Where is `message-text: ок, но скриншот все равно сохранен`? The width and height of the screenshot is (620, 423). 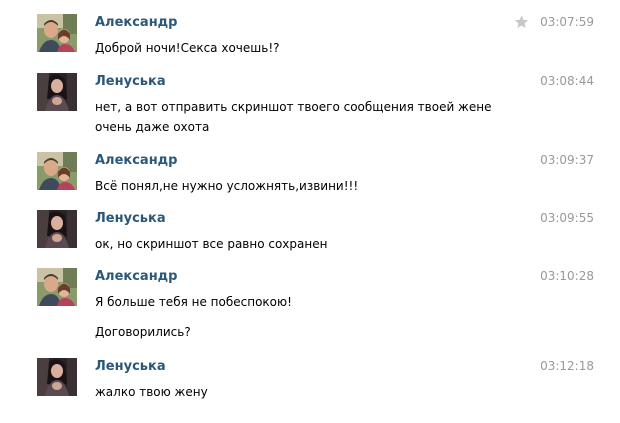 message-text: ок, но скриншот все равно сохранен is located at coordinates (305, 244).